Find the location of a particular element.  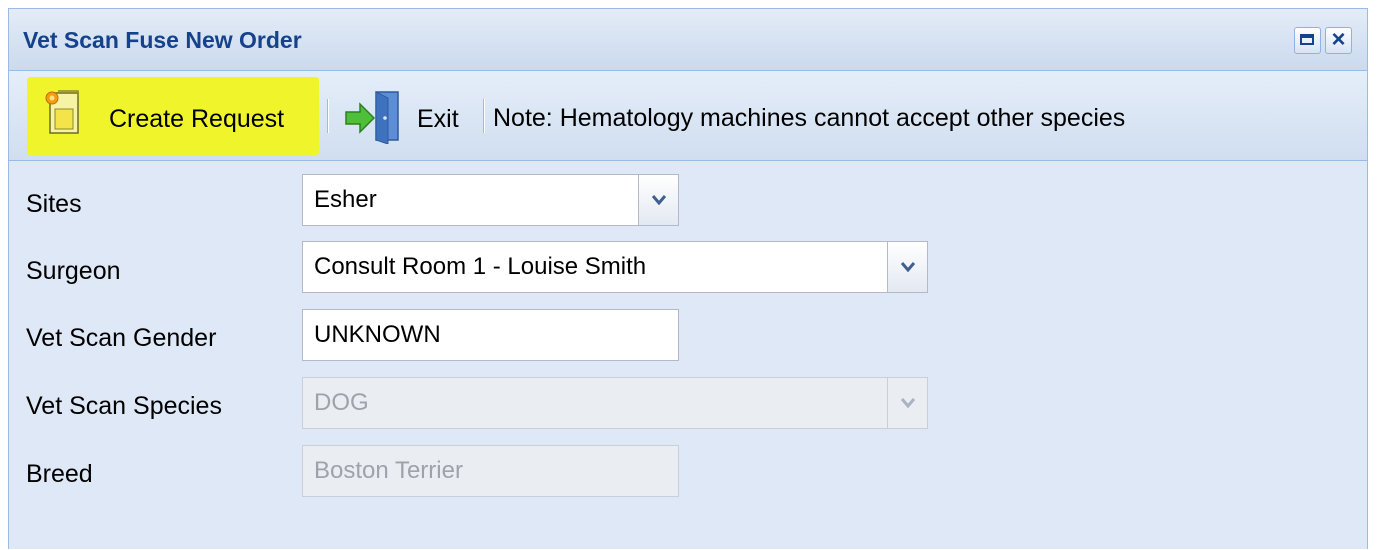

species-dropdown-trigger is located at coordinates (907, 403).